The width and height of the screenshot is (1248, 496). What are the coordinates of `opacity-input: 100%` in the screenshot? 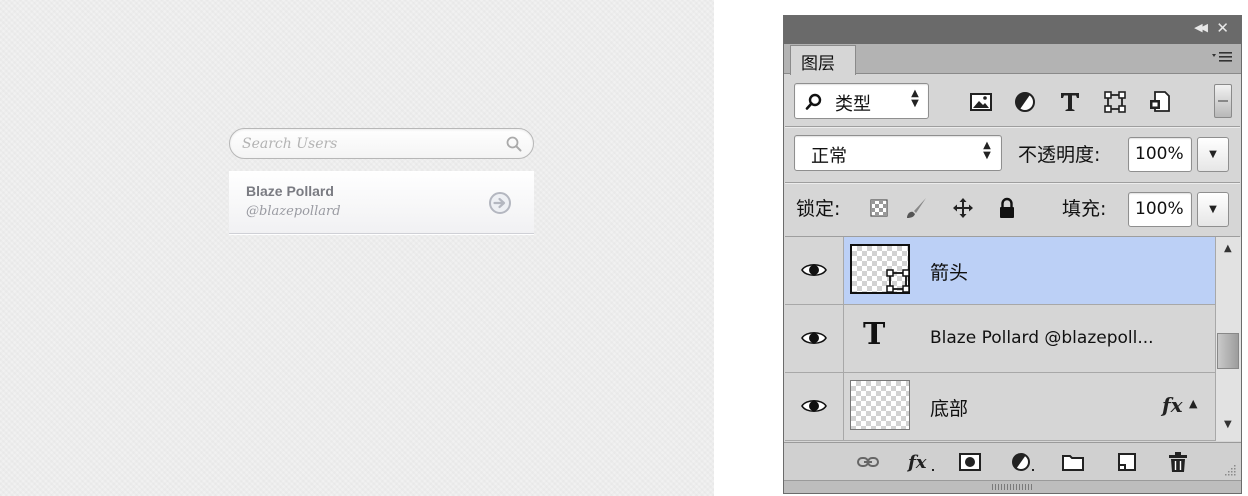 It's located at (1160, 154).